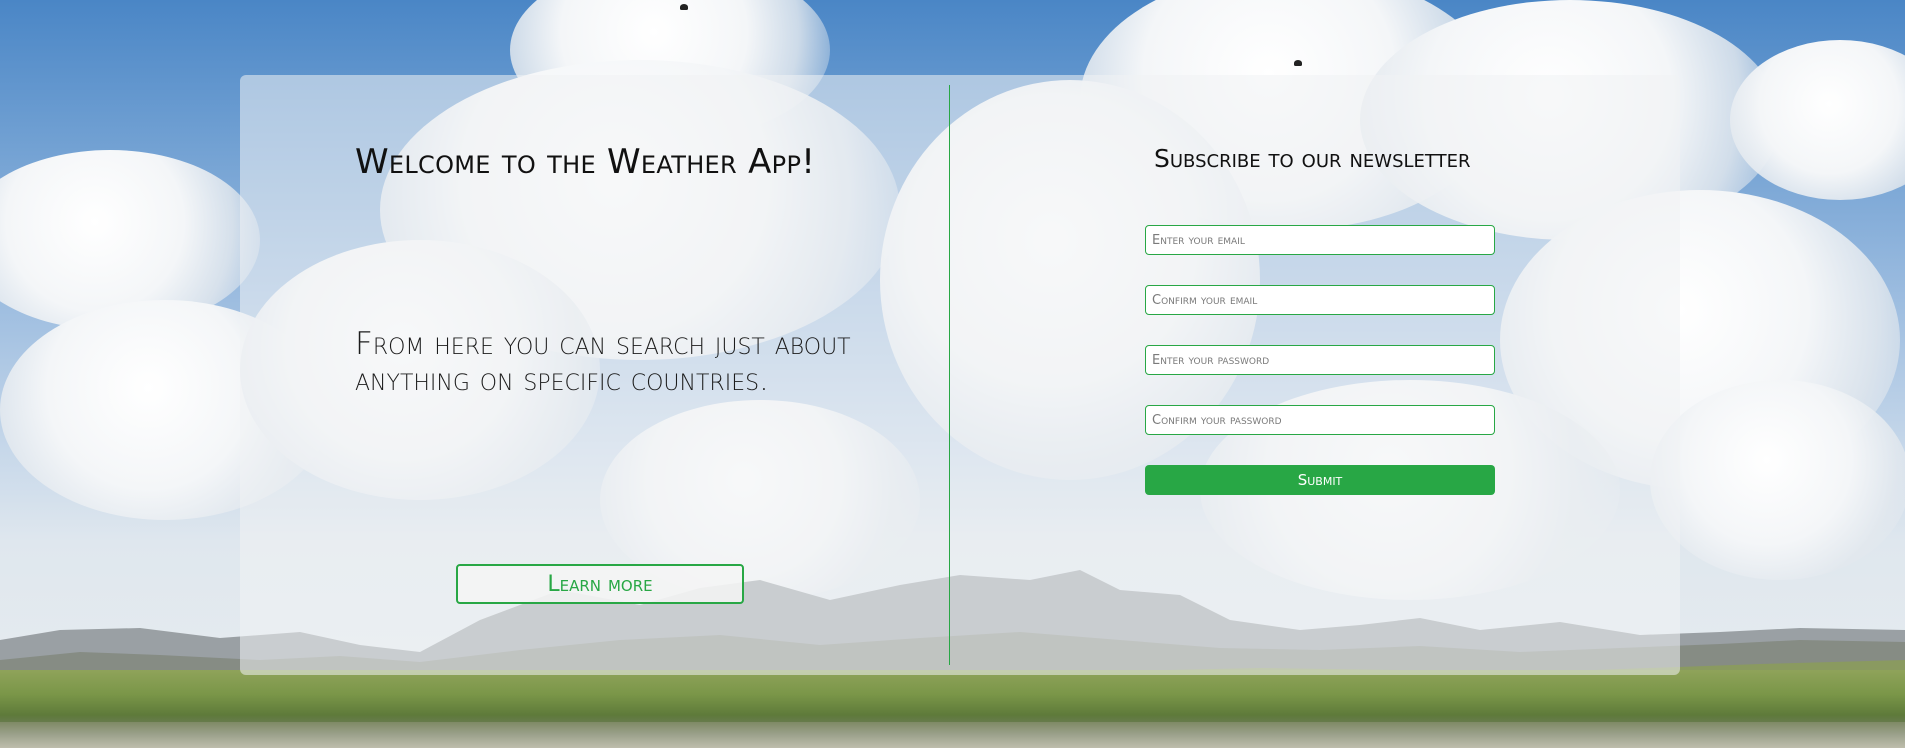 The width and height of the screenshot is (1905, 752). Describe the element at coordinates (952, 750) in the screenshot. I see `page-bottom-edge` at that location.